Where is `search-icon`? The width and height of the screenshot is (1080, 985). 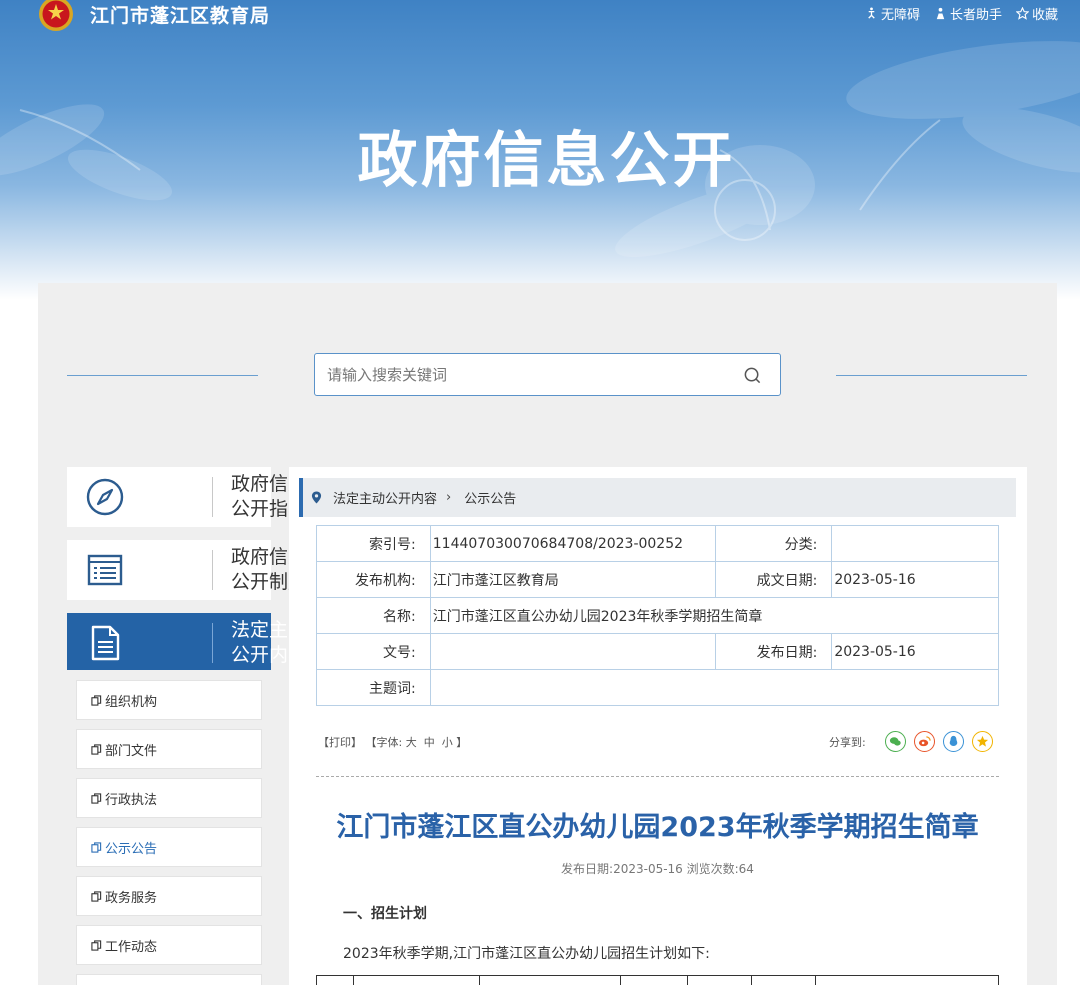
search-icon is located at coordinates (752, 375).